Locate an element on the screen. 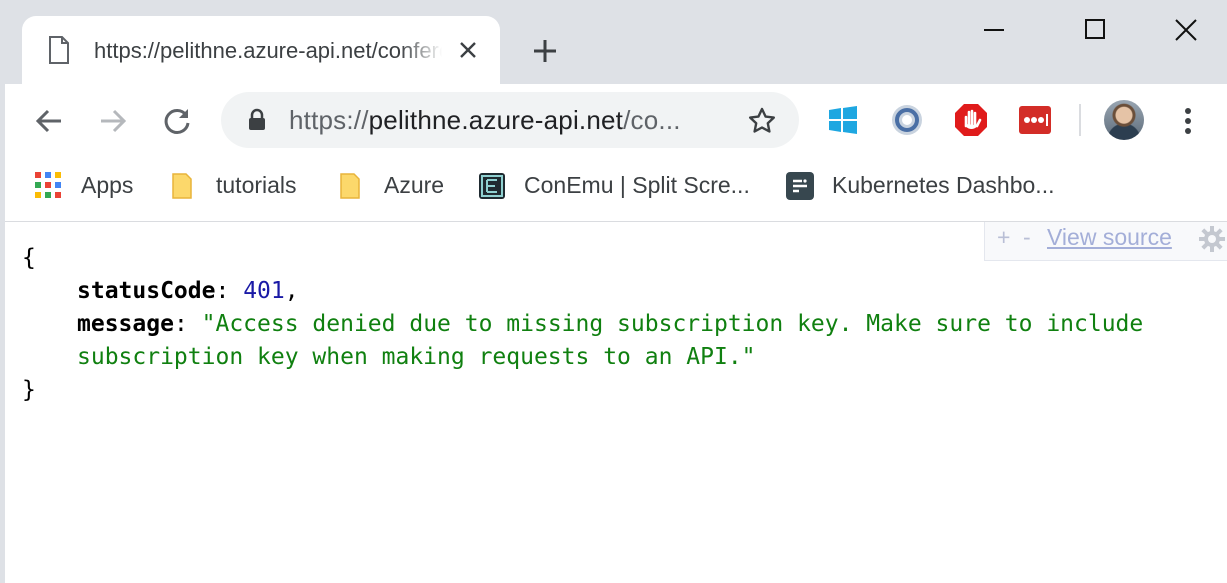  status-code-value: 401 is located at coordinates (264, 291).